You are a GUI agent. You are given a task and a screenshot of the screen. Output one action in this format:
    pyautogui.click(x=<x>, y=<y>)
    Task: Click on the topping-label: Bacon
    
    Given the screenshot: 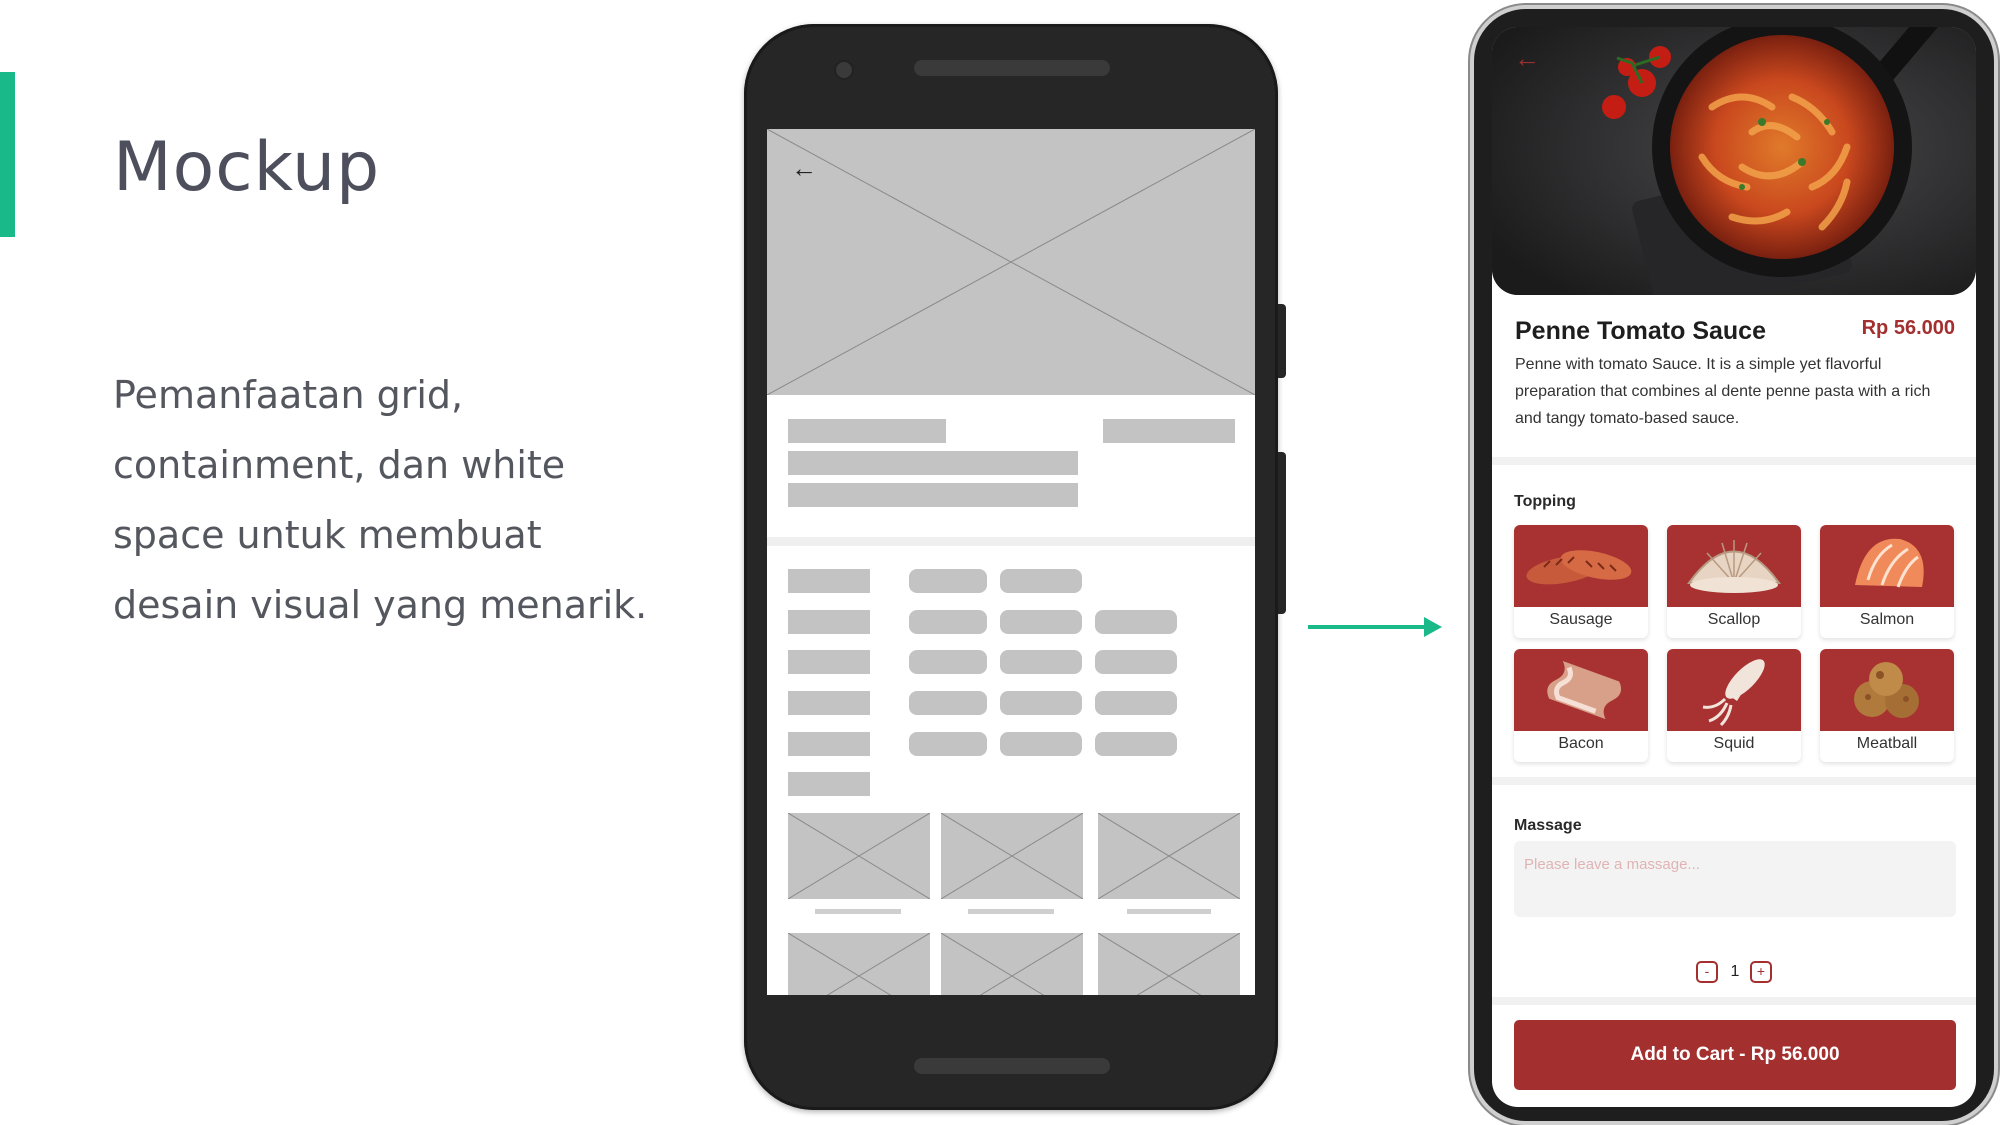 What is the action you would take?
    pyautogui.click(x=1581, y=743)
    